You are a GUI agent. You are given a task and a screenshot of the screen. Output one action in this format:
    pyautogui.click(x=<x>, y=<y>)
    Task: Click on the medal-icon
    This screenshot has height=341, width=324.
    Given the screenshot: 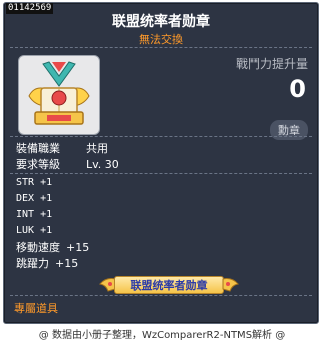 What is the action you would take?
    pyautogui.click(x=59, y=93)
    